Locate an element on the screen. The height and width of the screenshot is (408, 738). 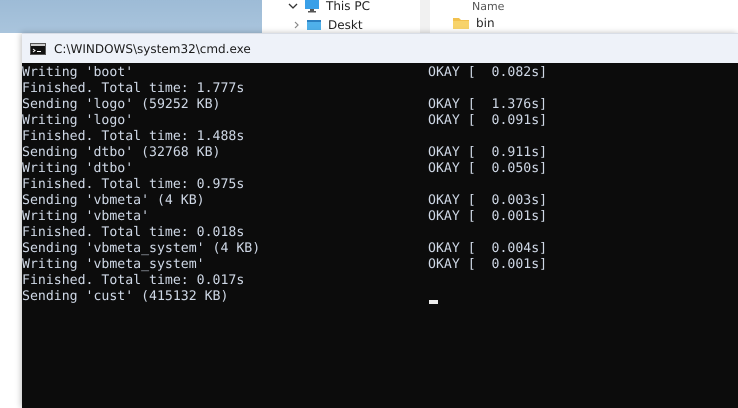
column-header: Name is located at coordinates (595, 6).